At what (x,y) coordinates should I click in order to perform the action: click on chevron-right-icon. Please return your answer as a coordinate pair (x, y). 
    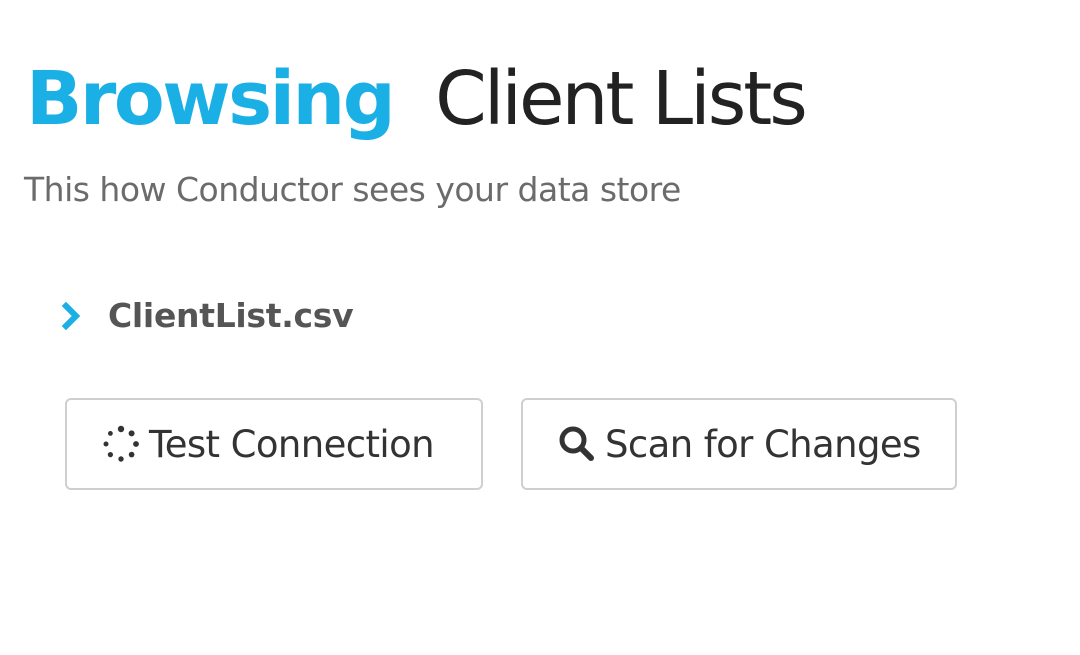
    Looking at the image, I should click on (71, 316).